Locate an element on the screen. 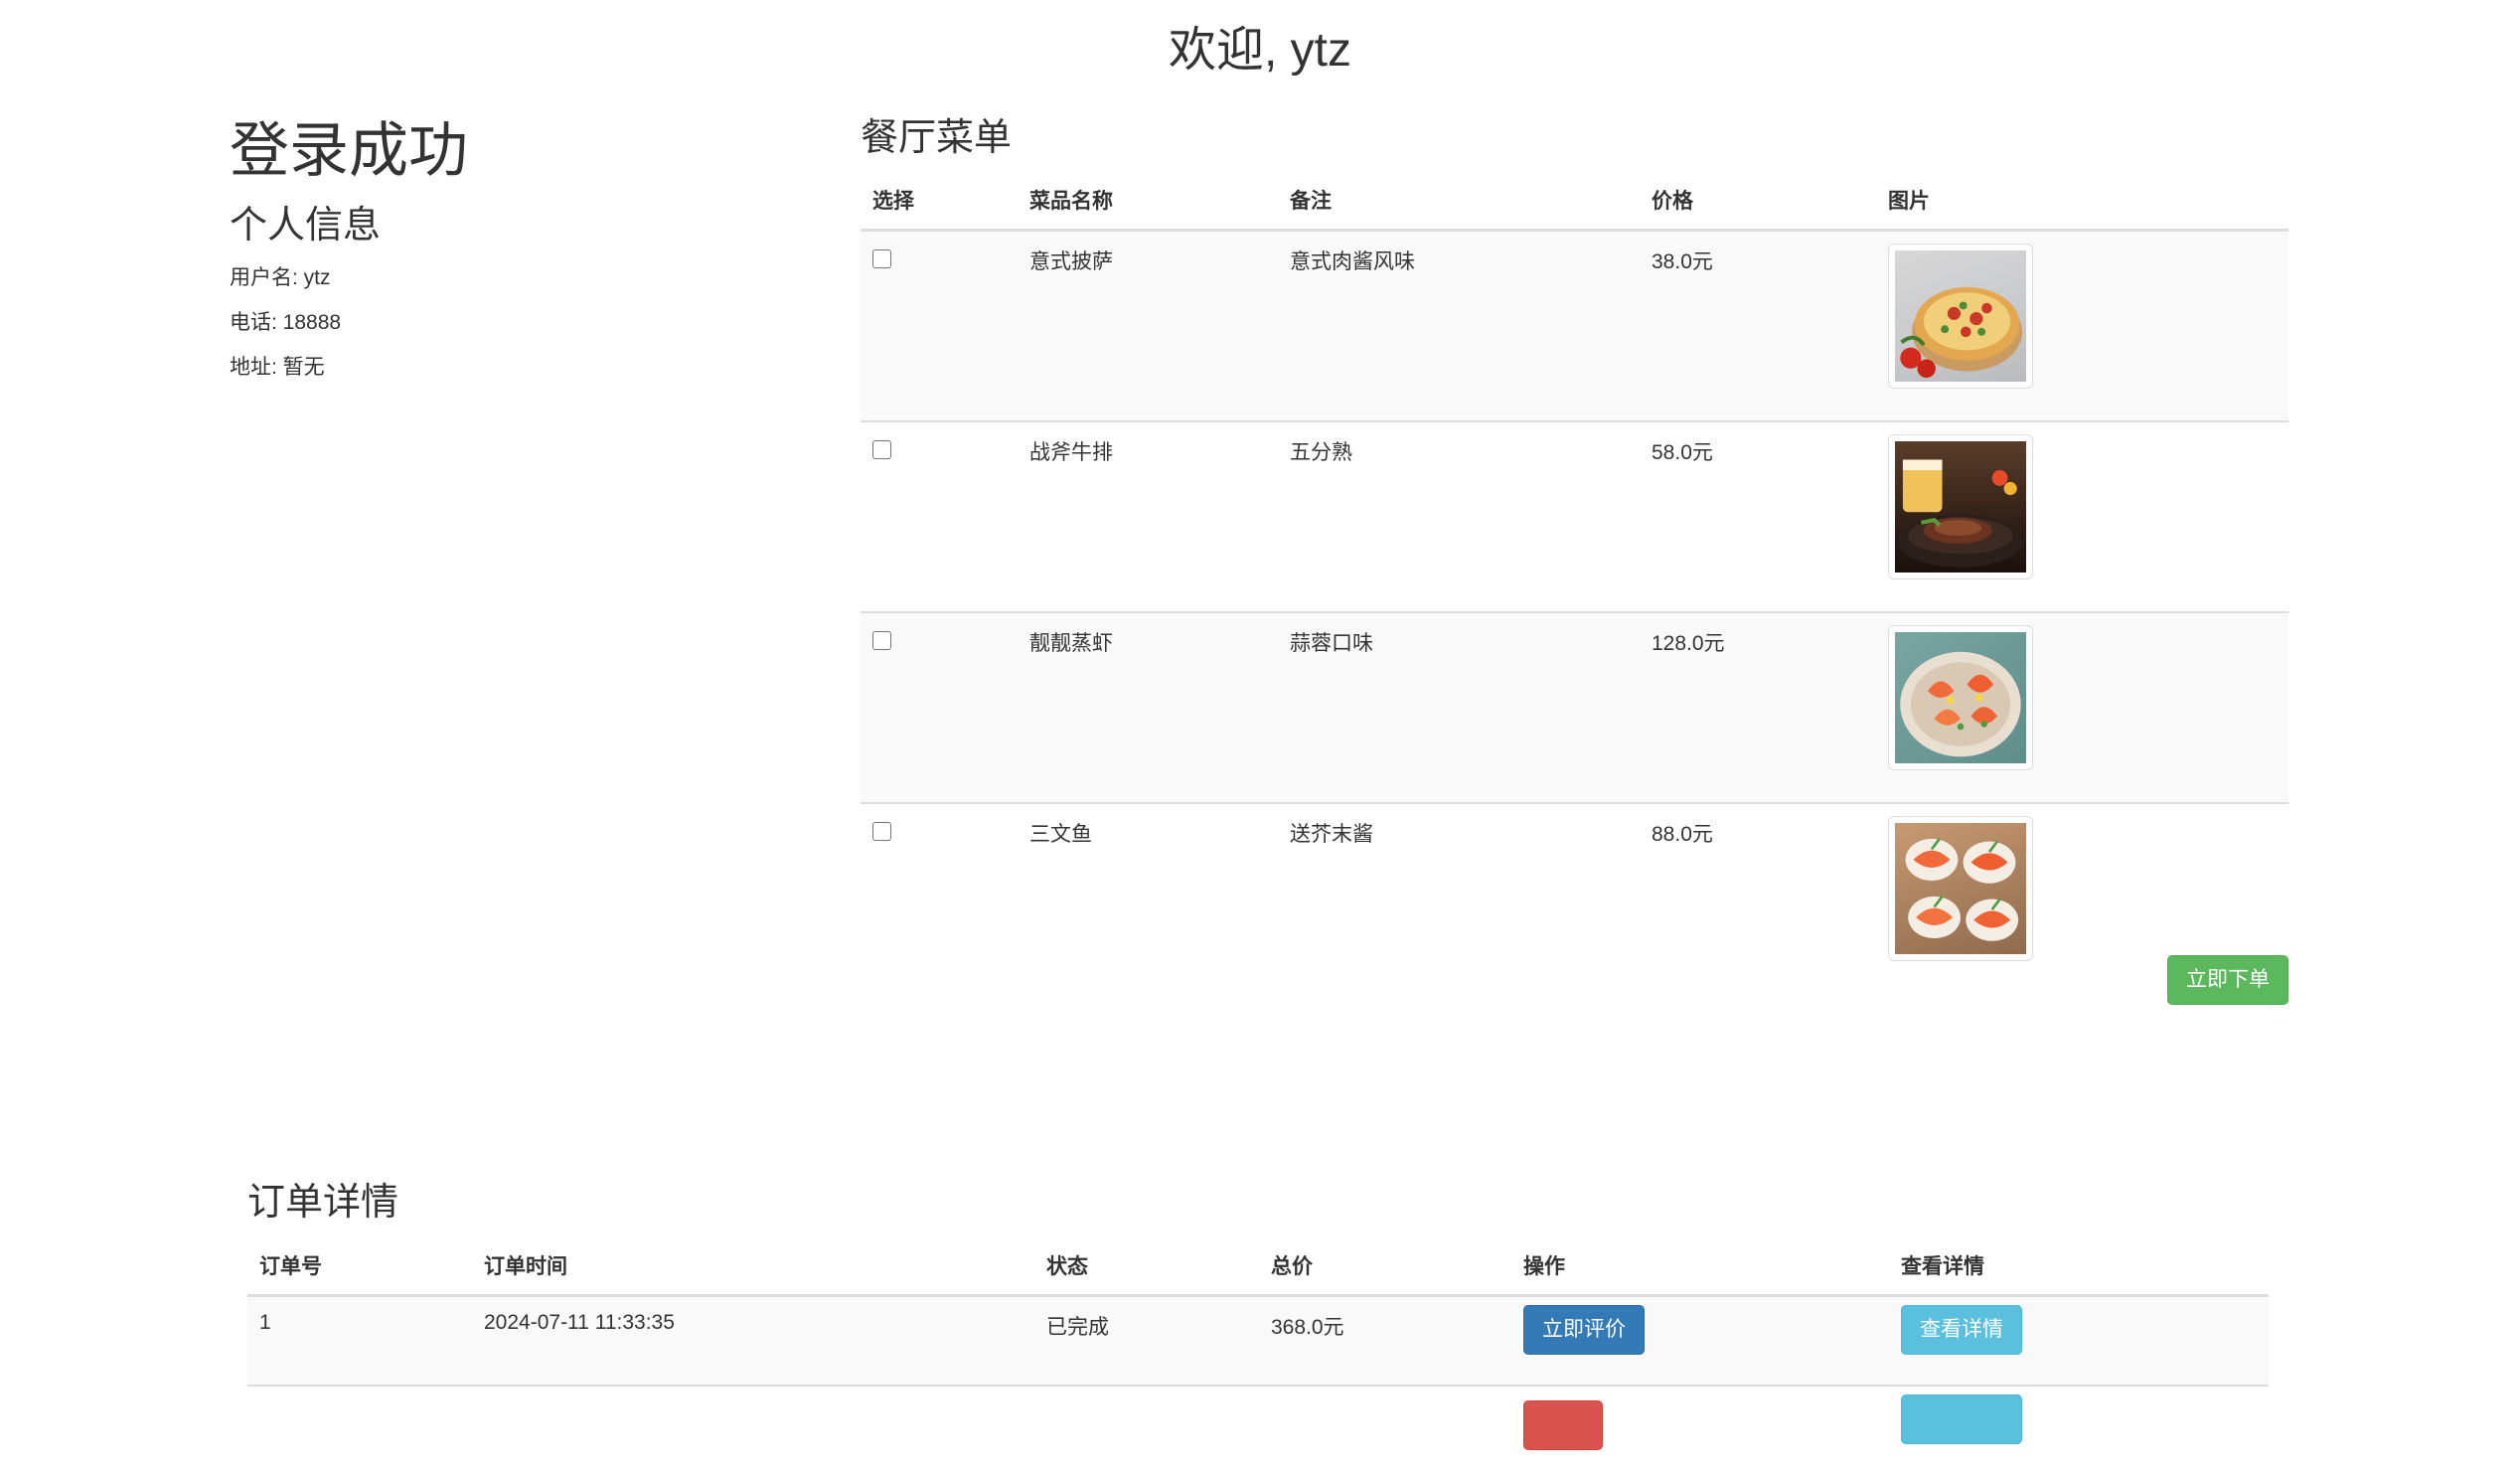 The height and width of the screenshot is (1474, 2520). dish-name: 战斧牛排 is located at coordinates (1148, 516).